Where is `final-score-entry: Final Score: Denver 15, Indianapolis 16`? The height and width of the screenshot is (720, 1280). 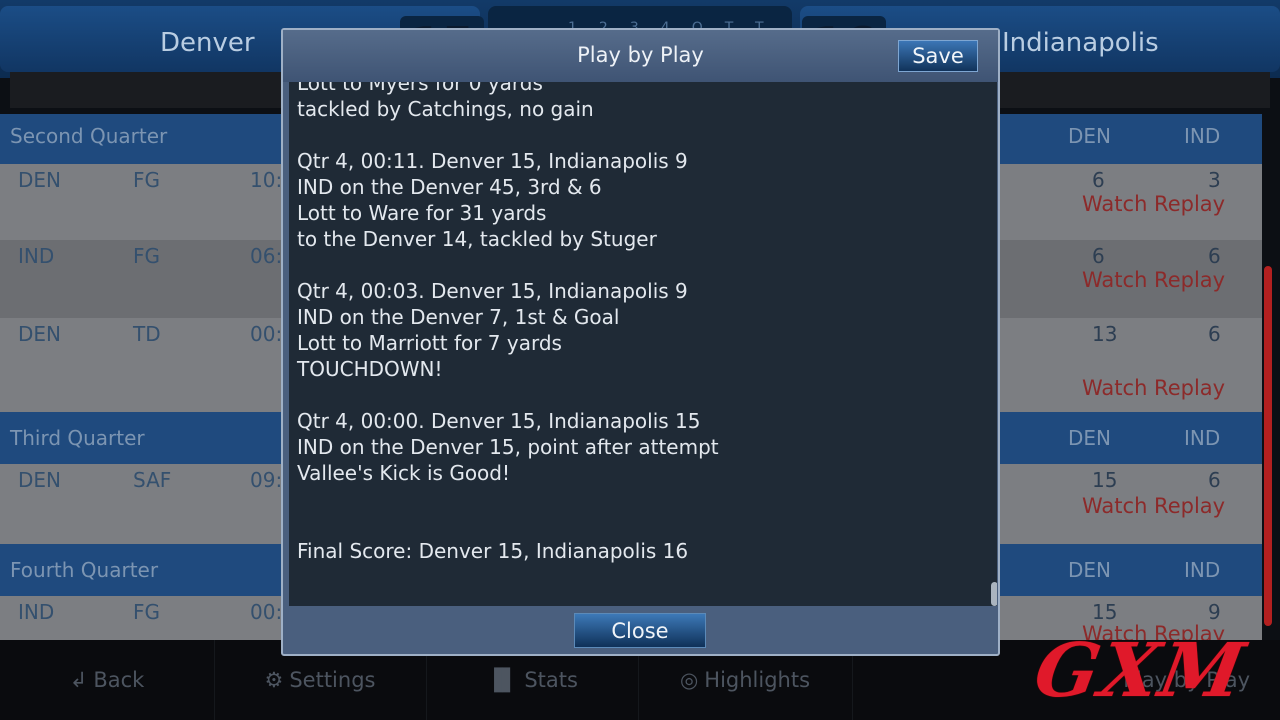 final-score-entry: Final Score: Denver 15, Indianapolis 16 is located at coordinates (637, 551).